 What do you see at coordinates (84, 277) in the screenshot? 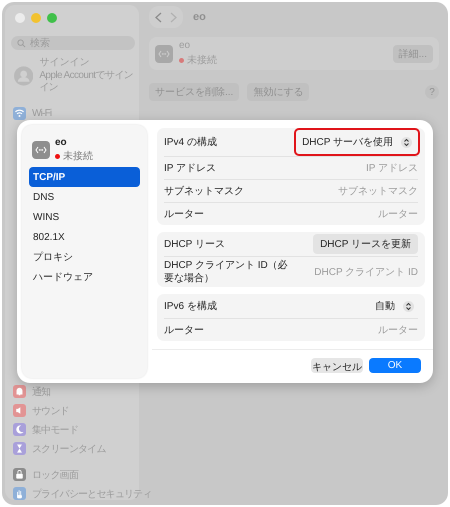
I see `sidebar-tab: ハードウェア` at bounding box center [84, 277].